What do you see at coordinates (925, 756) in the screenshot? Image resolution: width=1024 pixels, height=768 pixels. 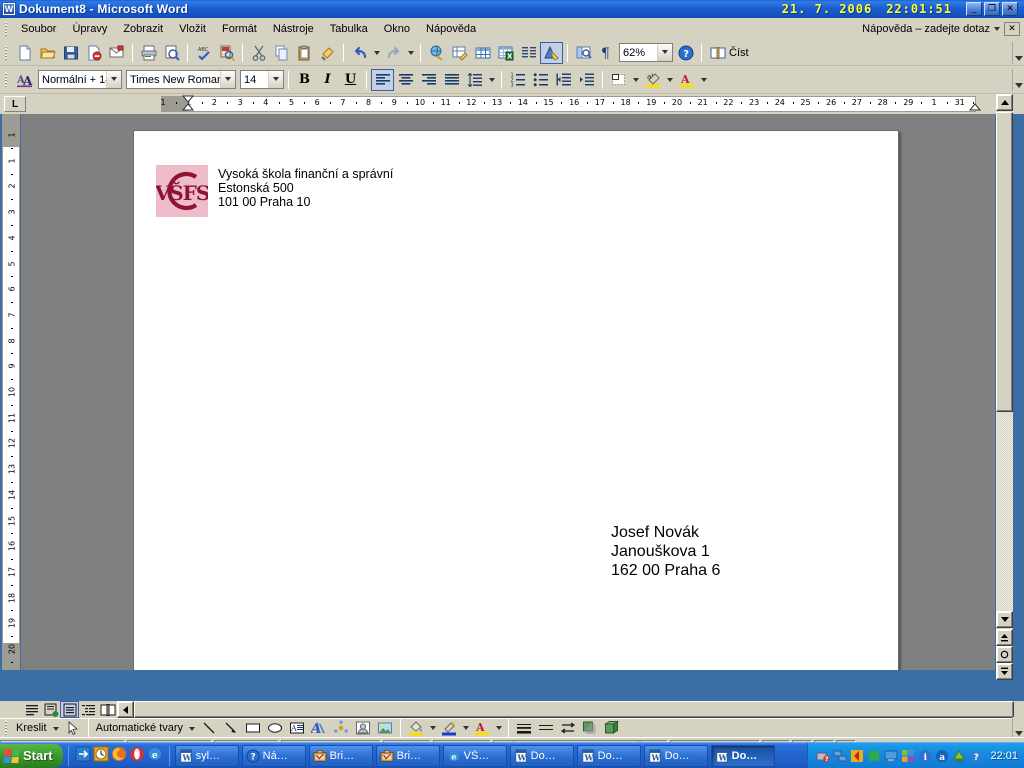 I see `info-icon: i` at bounding box center [925, 756].